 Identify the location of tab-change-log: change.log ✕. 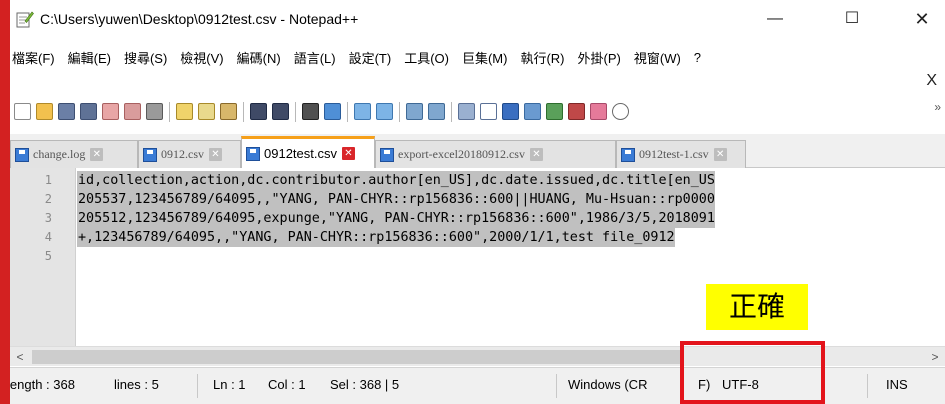
(74, 154).